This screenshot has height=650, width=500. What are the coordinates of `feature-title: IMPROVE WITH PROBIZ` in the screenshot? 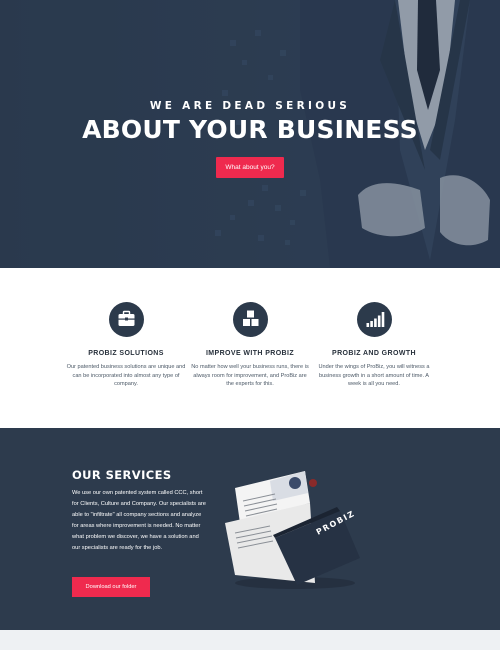 It's located at (250, 353).